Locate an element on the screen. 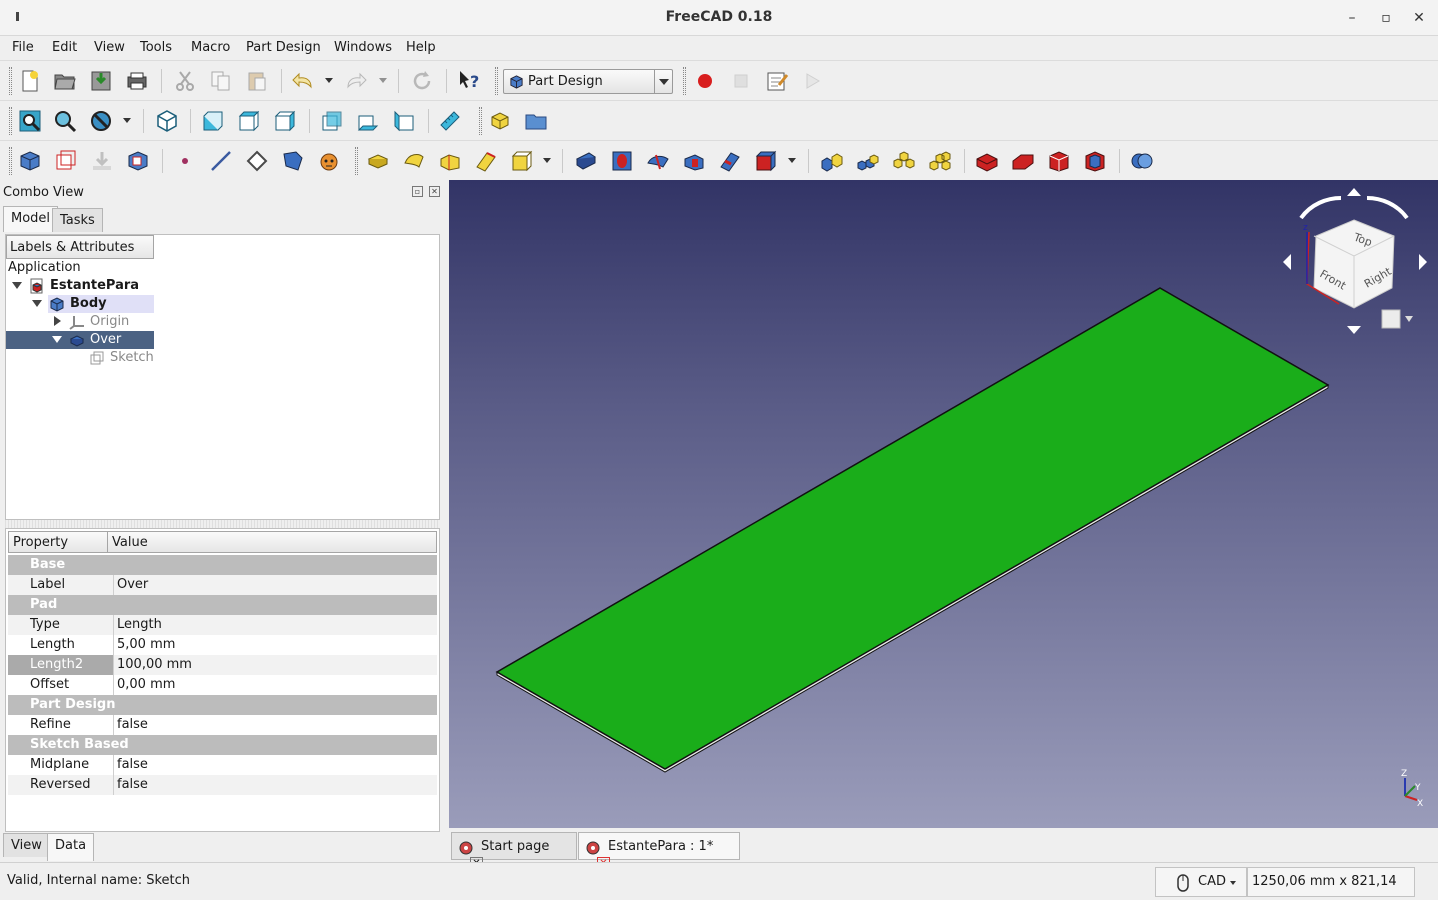  macro-record-icon is located at coordinates (705, 81).